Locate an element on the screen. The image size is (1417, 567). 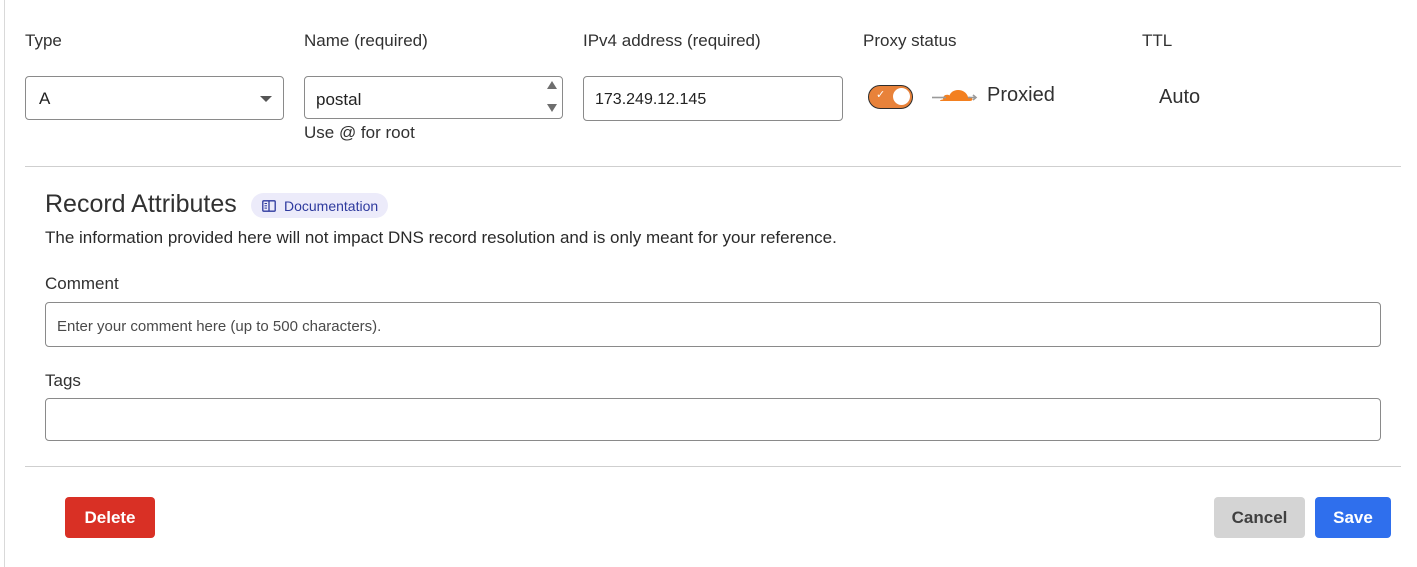
chevron-down-icon is located at coordinates (266, 99).